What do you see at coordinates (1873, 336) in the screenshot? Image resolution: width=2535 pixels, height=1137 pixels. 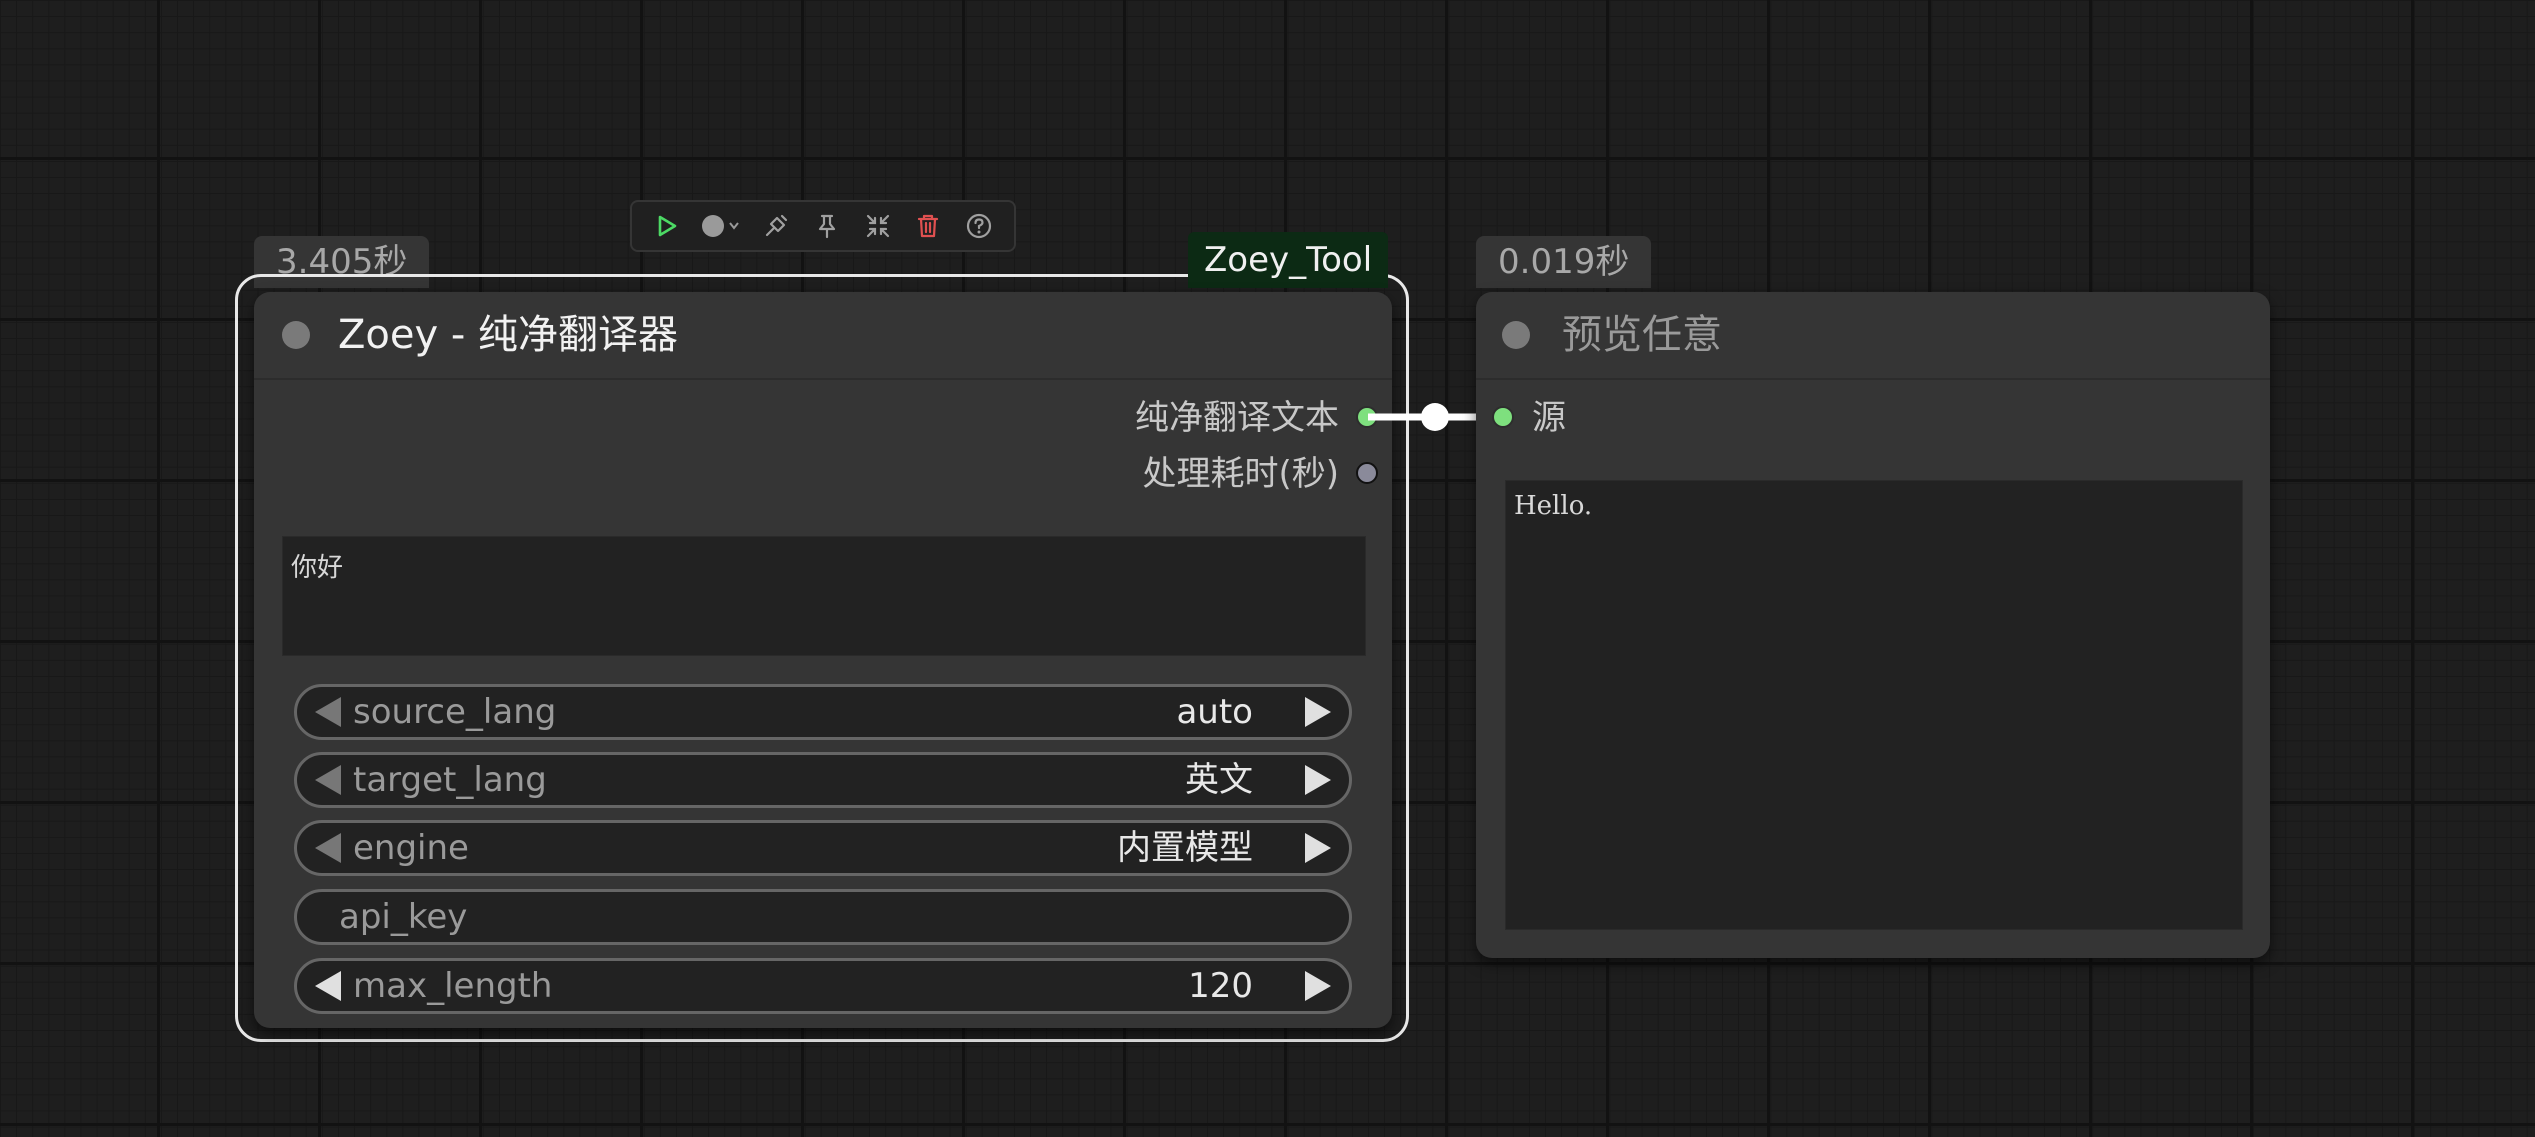 I see `node-header: 预览任意` at bounding box center [1873, 336].